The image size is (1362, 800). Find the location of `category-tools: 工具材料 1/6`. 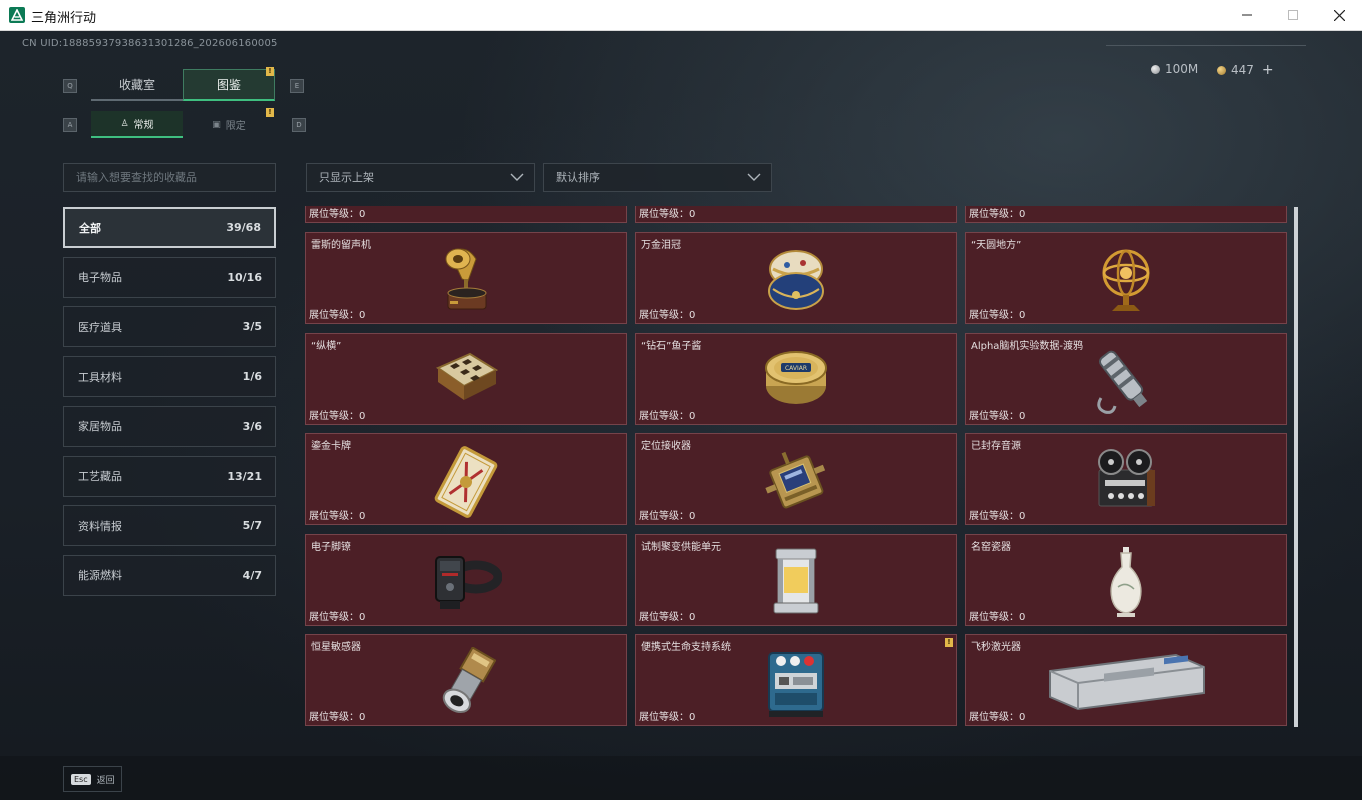

category-tools: 工具材料 1/6 is located at coordinates (169, 377).